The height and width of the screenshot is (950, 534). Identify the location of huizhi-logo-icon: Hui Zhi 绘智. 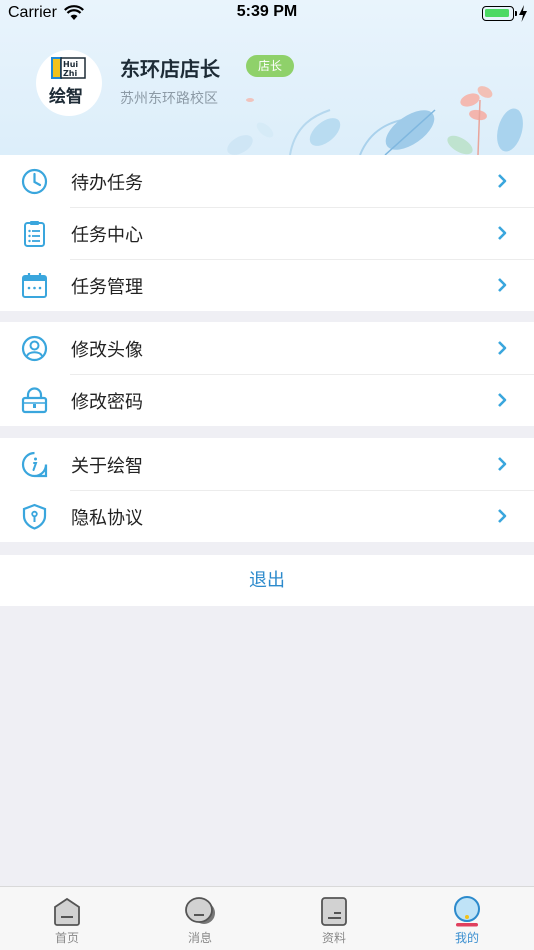
(67, 82).